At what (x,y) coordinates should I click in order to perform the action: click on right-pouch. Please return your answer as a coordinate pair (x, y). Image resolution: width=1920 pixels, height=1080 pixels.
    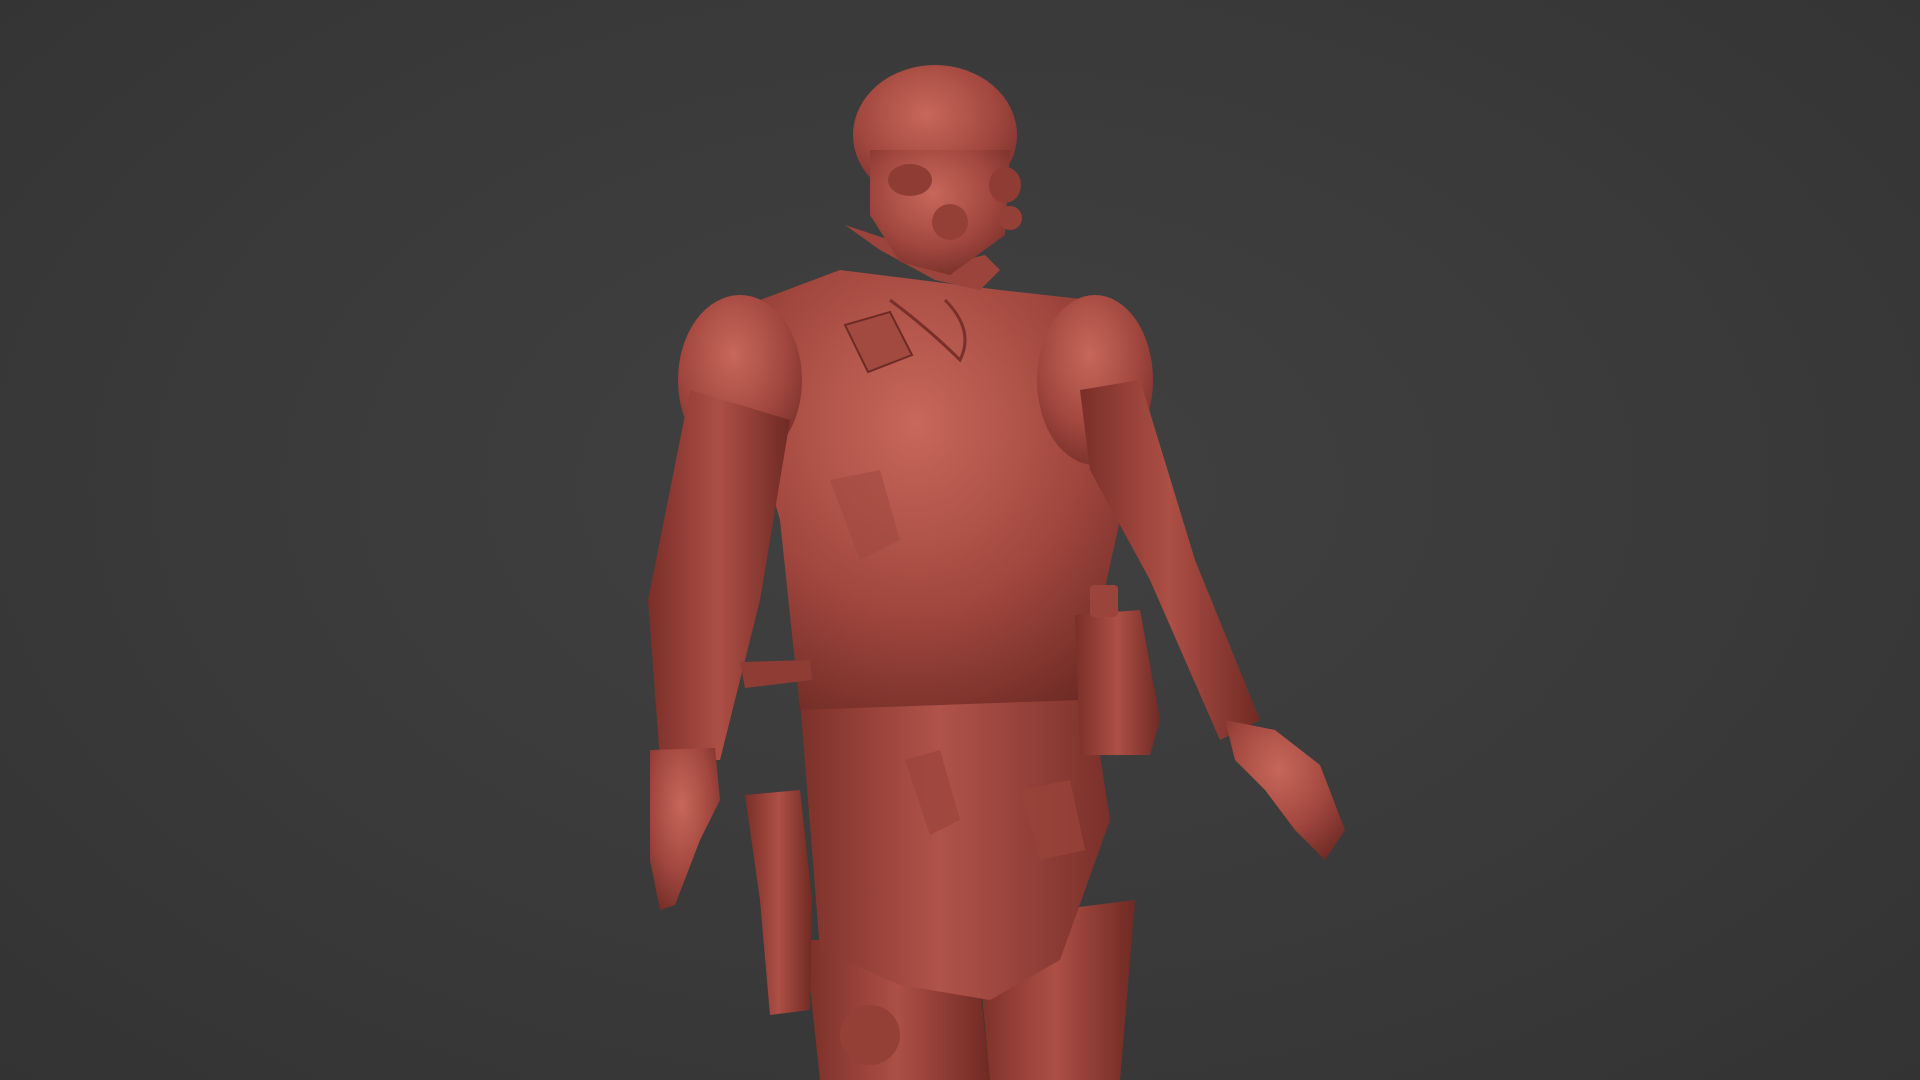
    Looking at the image, I should click on (1117, 682).